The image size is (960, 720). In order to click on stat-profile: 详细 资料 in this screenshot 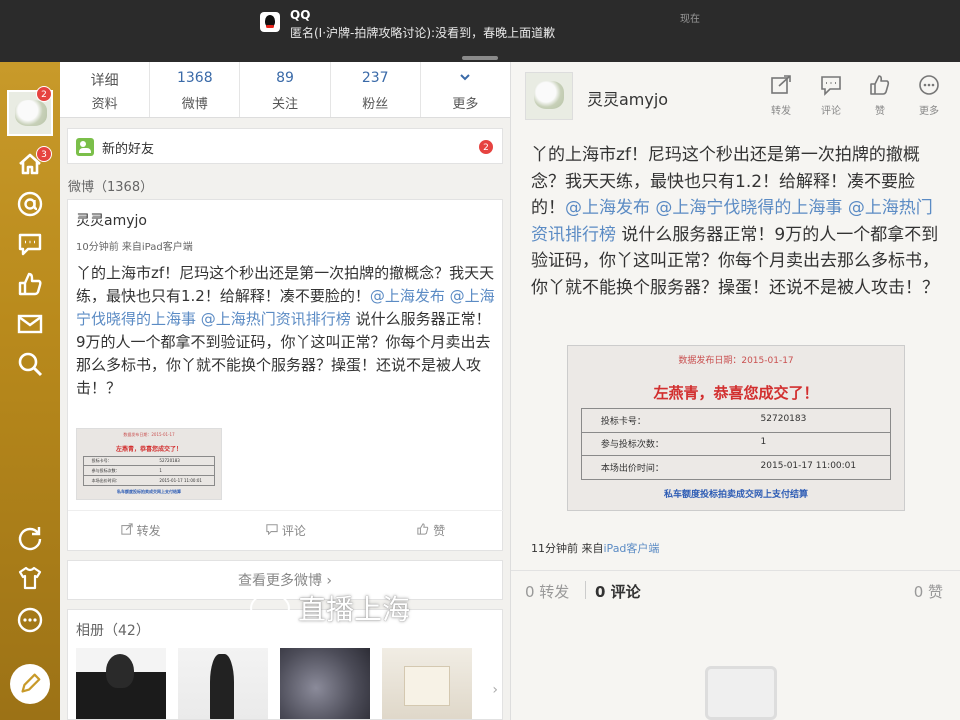, I will do `click(105, 89)`.